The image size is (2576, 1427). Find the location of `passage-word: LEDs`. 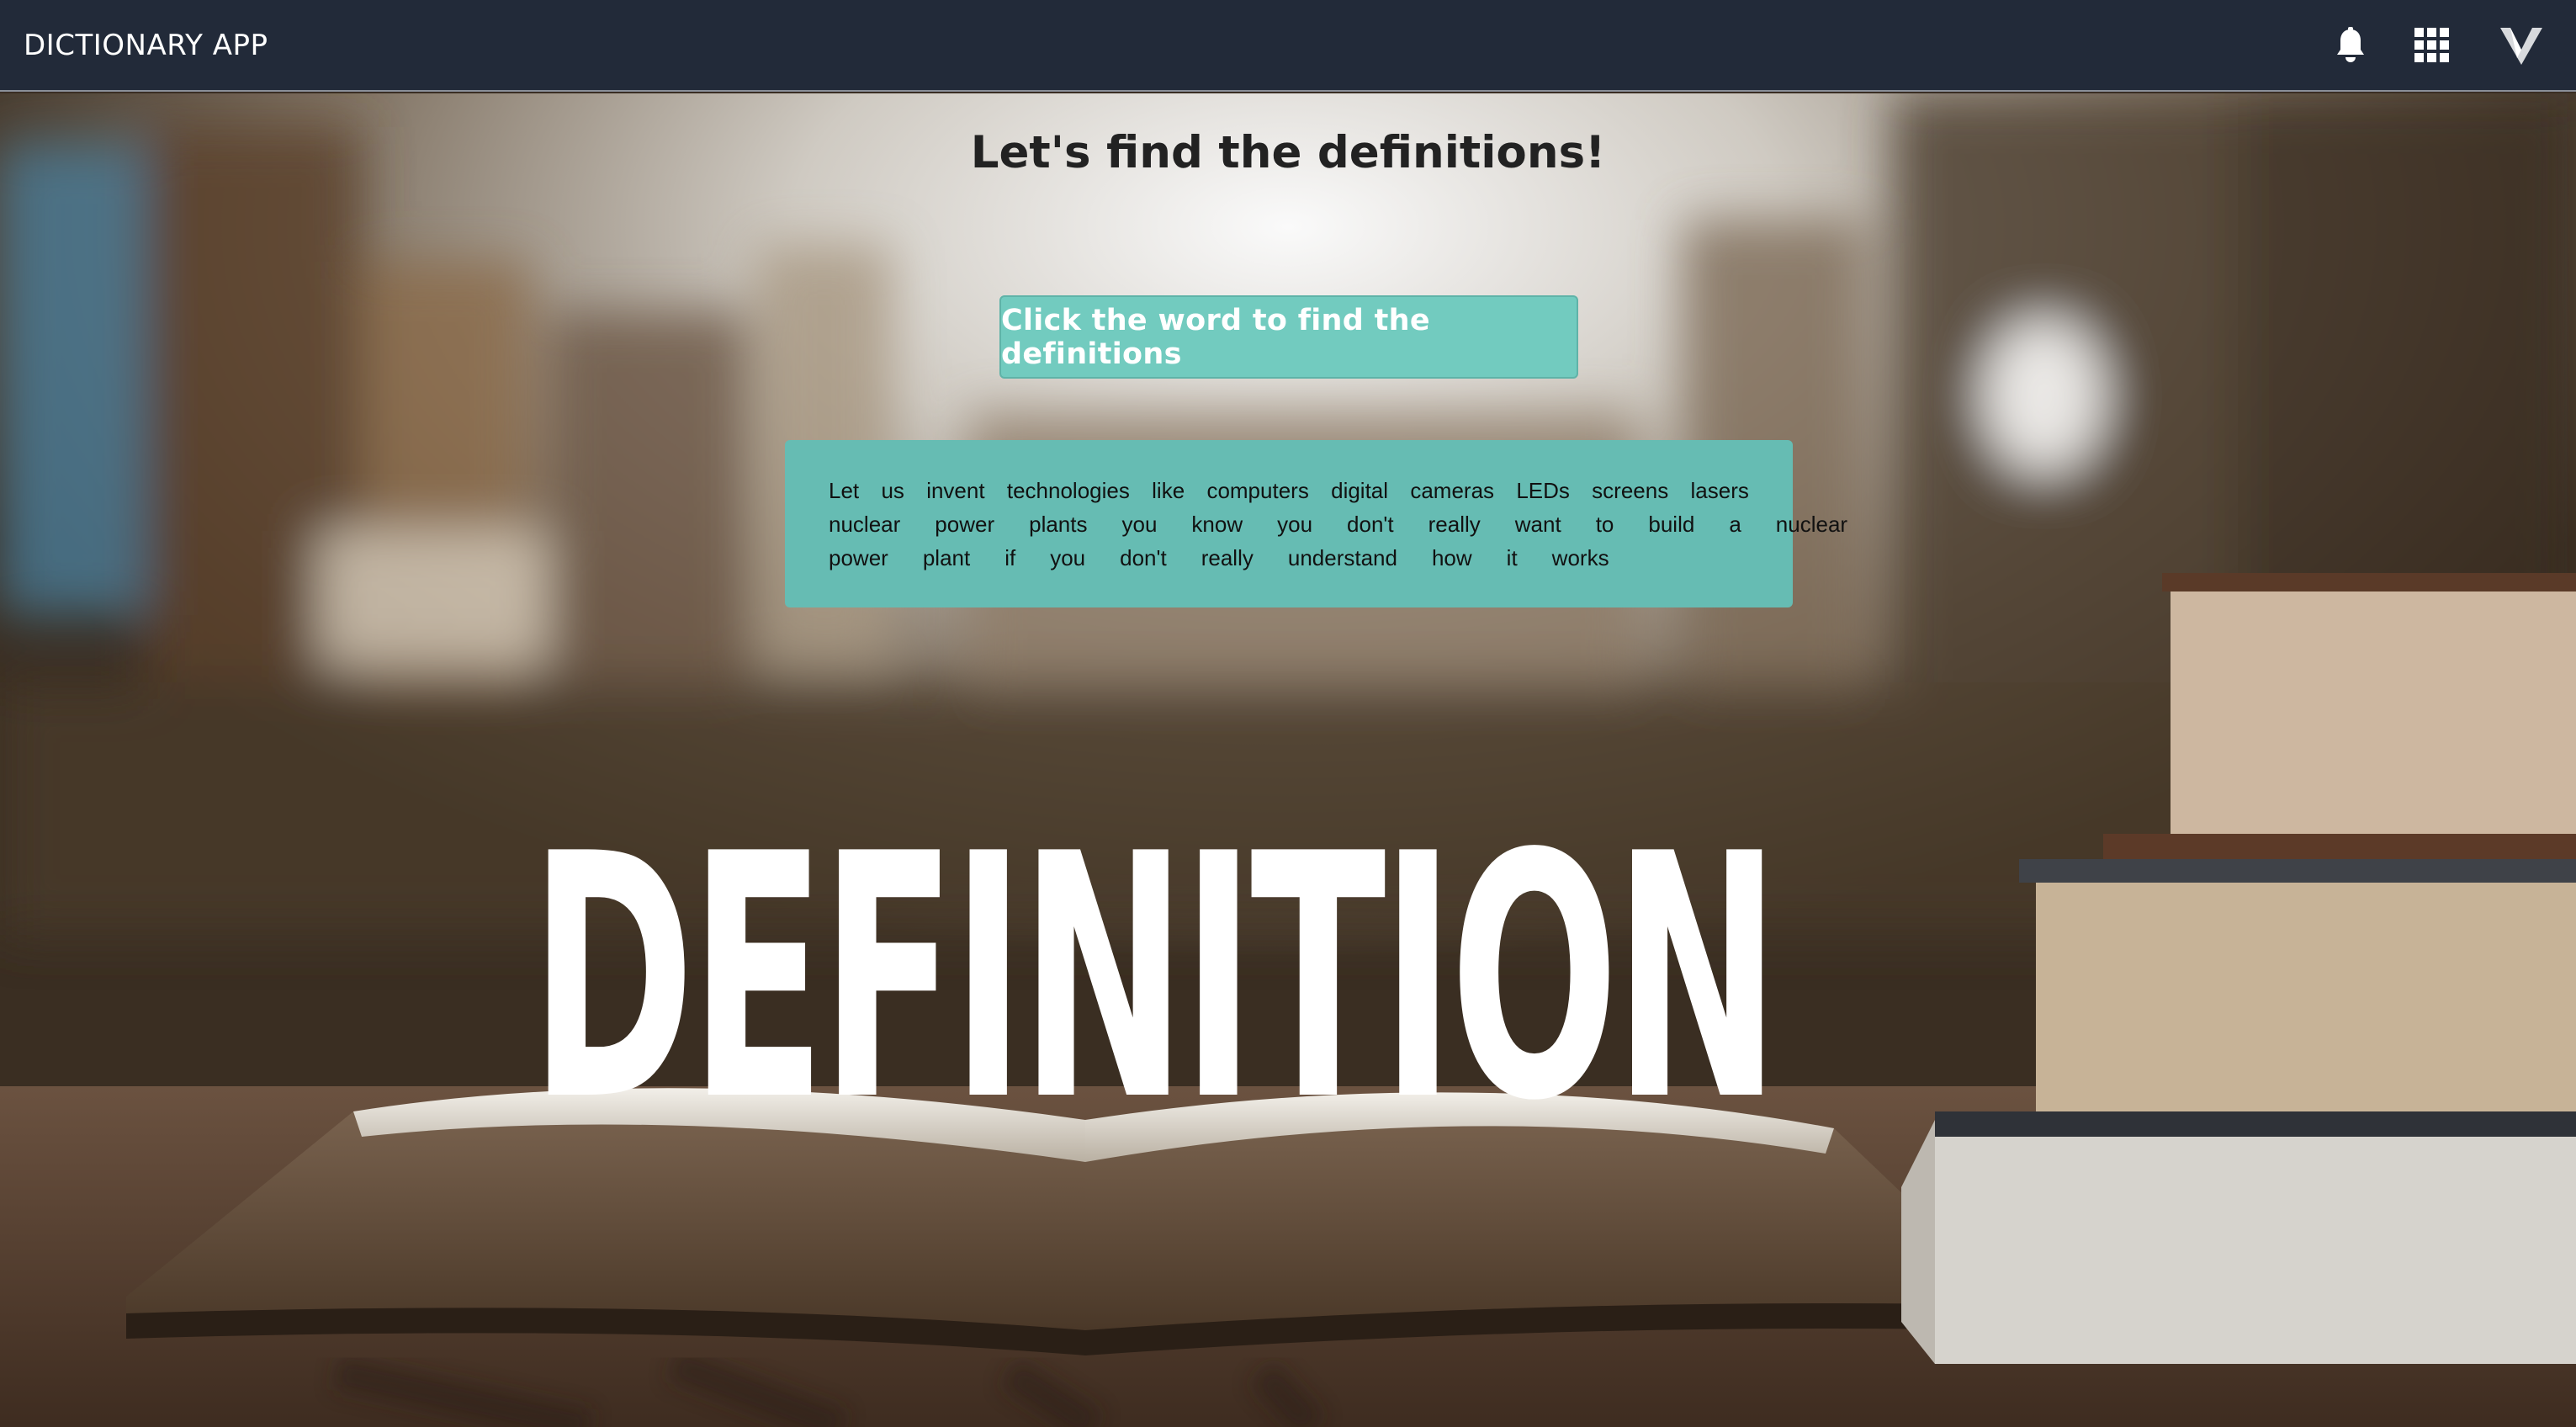

passage-word: LEDs is located at coordinates (1543, 490).